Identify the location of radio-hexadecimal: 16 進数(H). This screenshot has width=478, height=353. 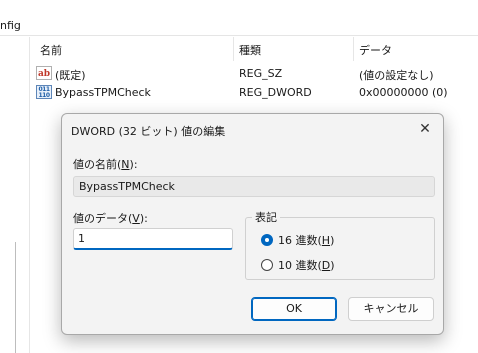
(297, 240).